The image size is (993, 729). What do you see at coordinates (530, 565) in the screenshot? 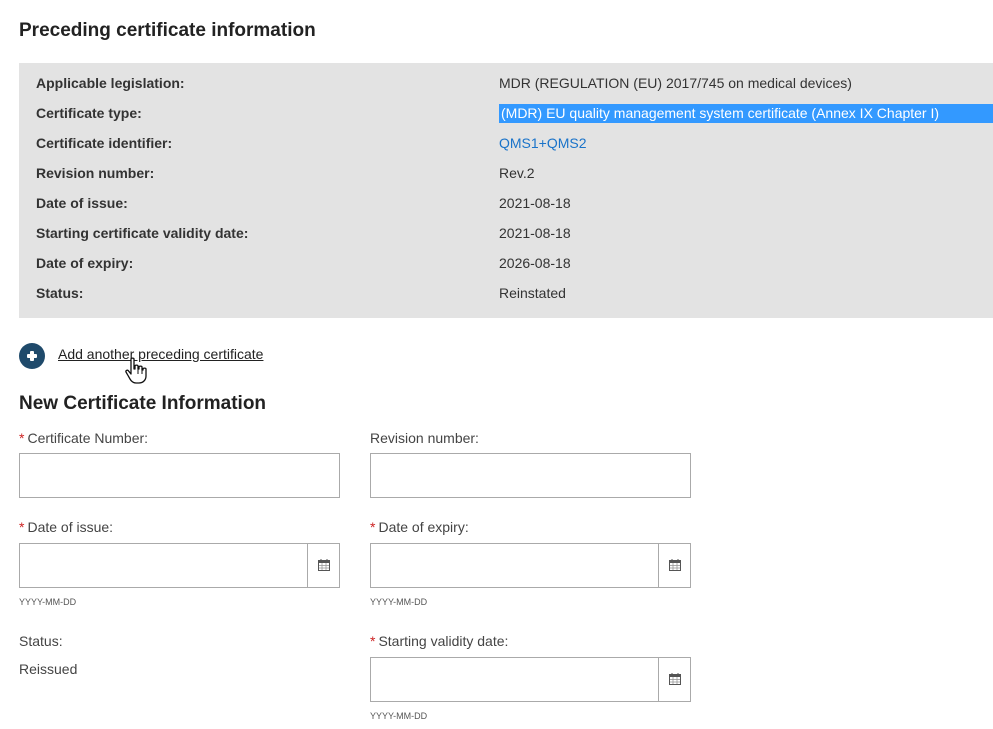
I see `date-of-expiry-input` at bounding box center [530, 565].